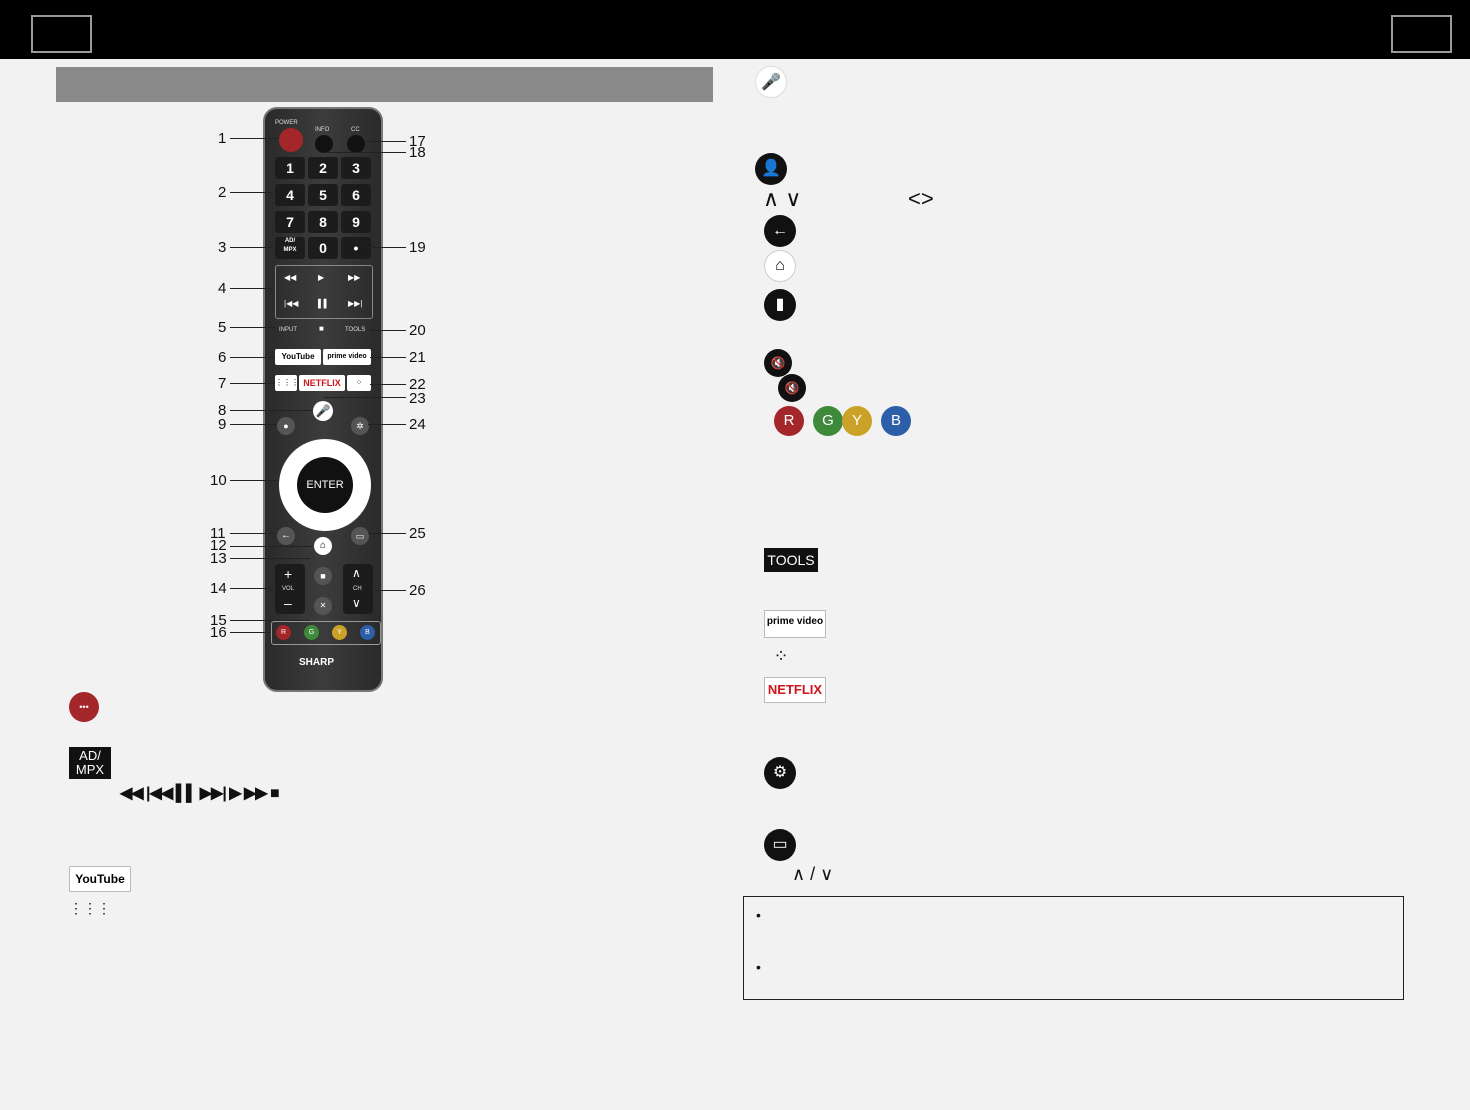 The height and width of the screenshot is (1110, 1470). What do you see at coordinates (324, 292) in the screenshot?
I see `transport-keys-group: ◀◀ ▶ ▶▶ |◀◀ ▌▌ ▶▶|` at bounding box center [324, 292].